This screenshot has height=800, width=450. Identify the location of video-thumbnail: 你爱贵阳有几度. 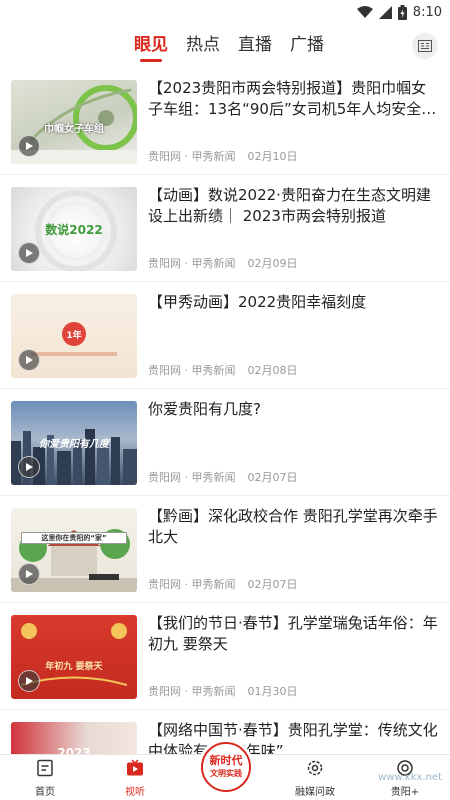
(74, 443).